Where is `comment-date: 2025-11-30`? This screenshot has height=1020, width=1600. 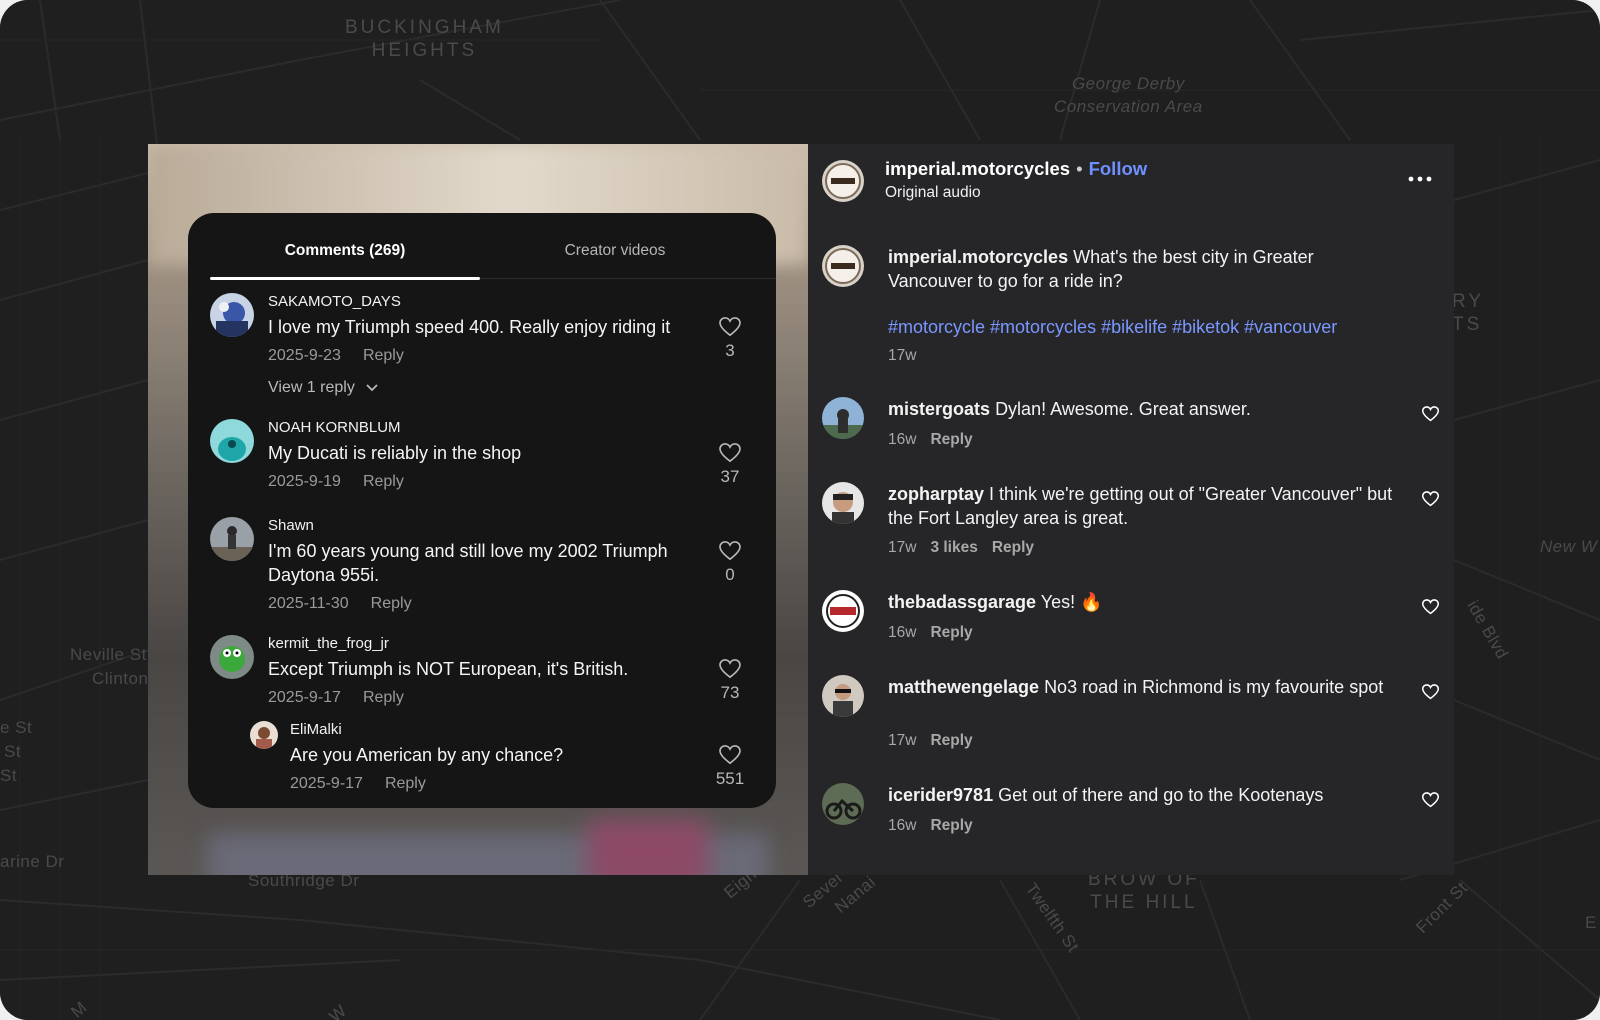 comment-date: 2025-11-30 is located at coordinates (308, 603).